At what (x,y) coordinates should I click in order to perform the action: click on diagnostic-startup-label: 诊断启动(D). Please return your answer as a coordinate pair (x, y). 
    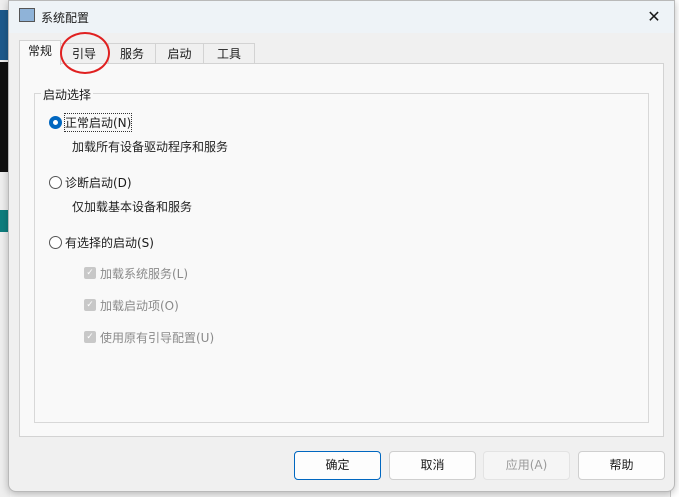
    Looking at the image, I should click on (98, 182).